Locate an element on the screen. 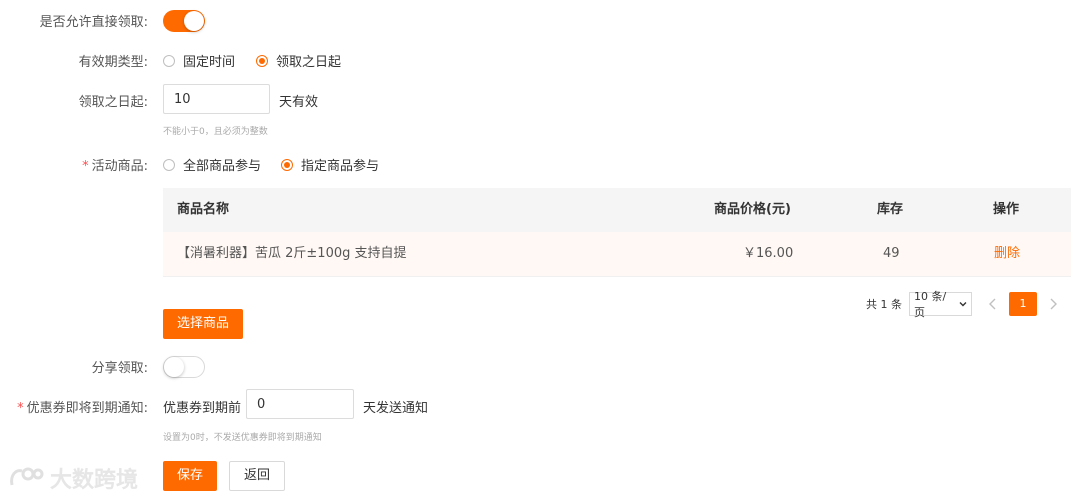 The height and width of the screenshot is (499, 1080). product-price-cell: ￥16.00 is located at coordinates (768, 253).